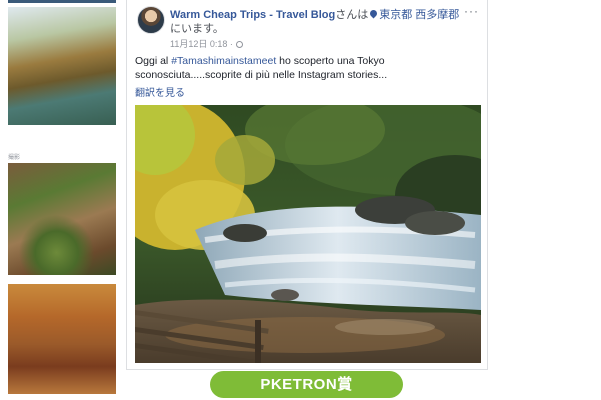 This screenshot has width=601, height=400. What do you see at coordinates (153, 61) in the screenshot?
I see `post-text-start: Oggi al` at bounding box center [153, 61].